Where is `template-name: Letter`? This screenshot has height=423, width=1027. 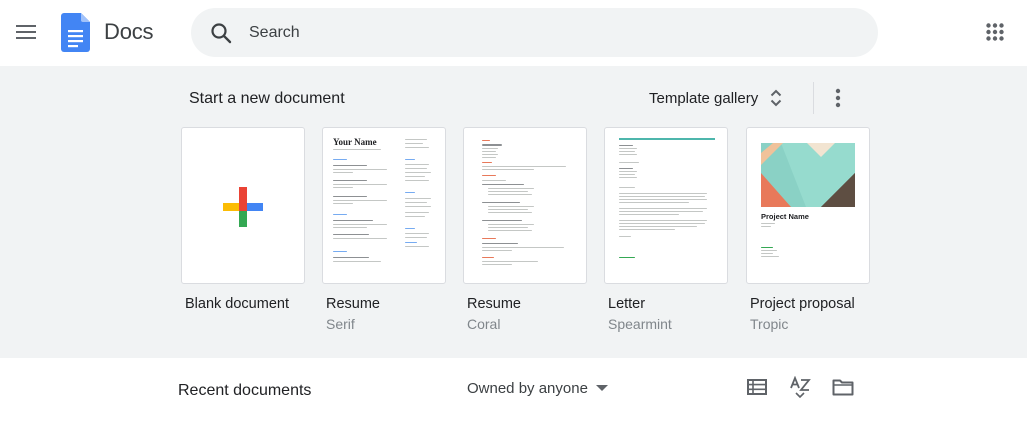 template-name: Letter is located at coordinates (627, 304).